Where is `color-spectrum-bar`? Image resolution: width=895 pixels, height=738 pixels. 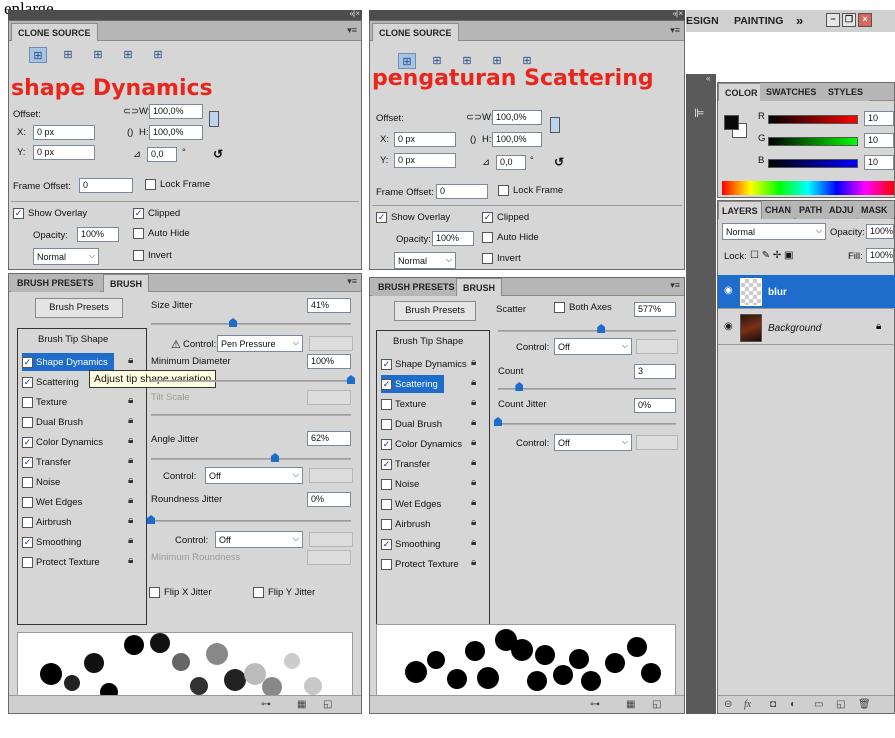
color-spectrum-bar is located at coordinates (808, 188).